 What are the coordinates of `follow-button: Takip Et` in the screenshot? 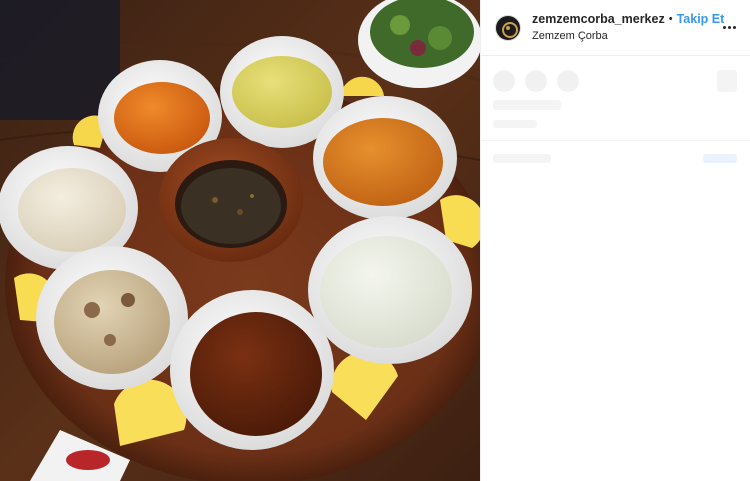 It's located at (701, 19).